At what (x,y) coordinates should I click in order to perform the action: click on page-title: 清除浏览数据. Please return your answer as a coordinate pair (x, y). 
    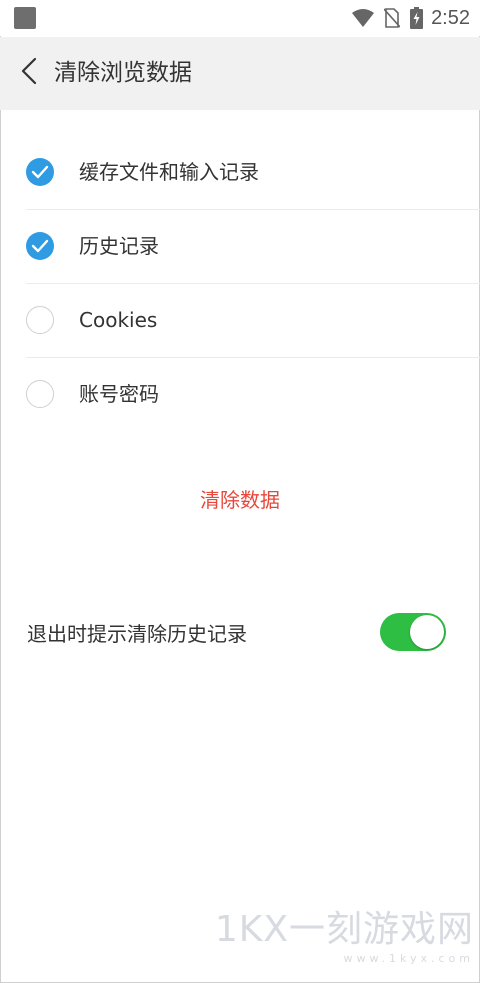
    Looking at the image, I should click on (123, 73).